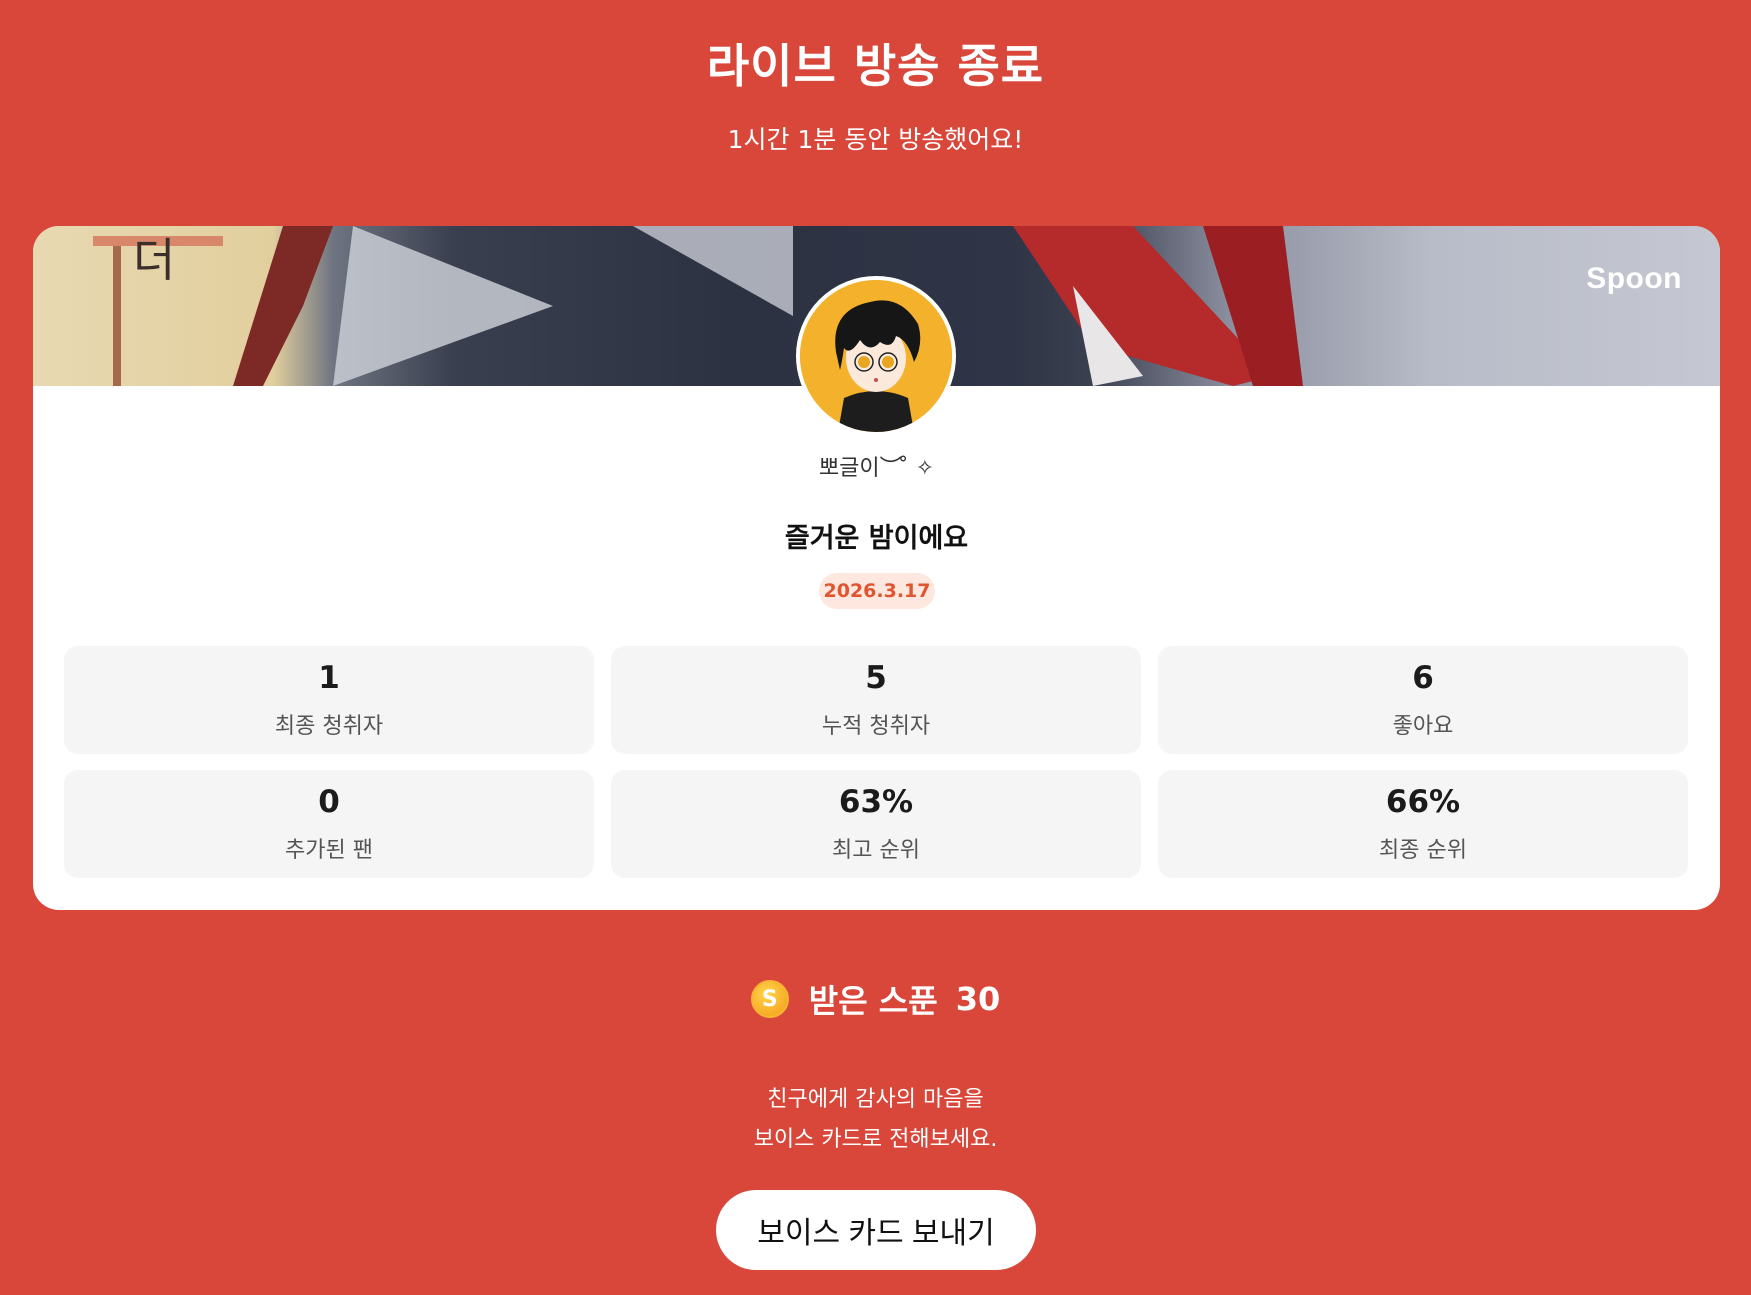 The height and width of the screenshot is (1295, 1751). I want to click on page-title: 라이브 방송 종료, so click(875, 66).